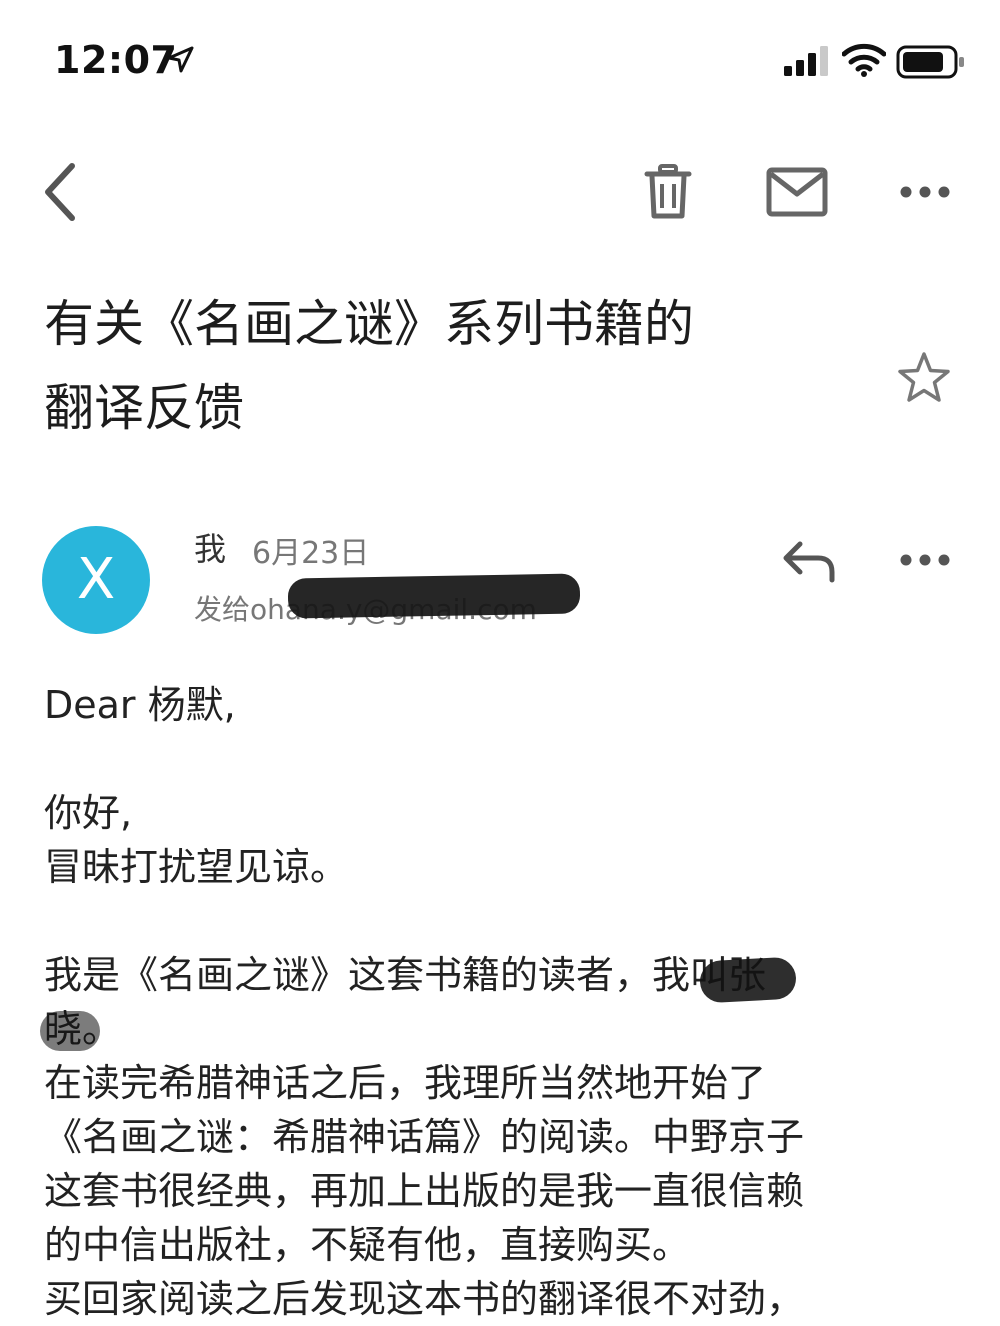 This screenshot has height=1326, width=1000. I want to click on redacted-name: 晓, so click(70, 1029).